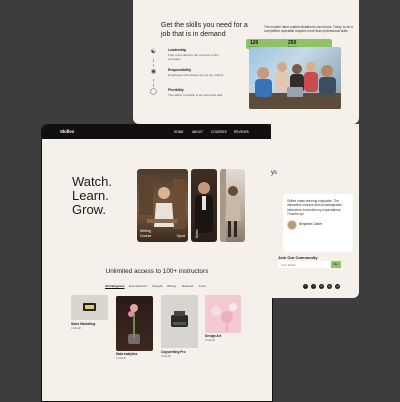 This screenshot has width=400, height=402. What do you see at coordinates (67, 131) in the screenshot?
I see `logo: Skillex` at bounding box center [67, 131].